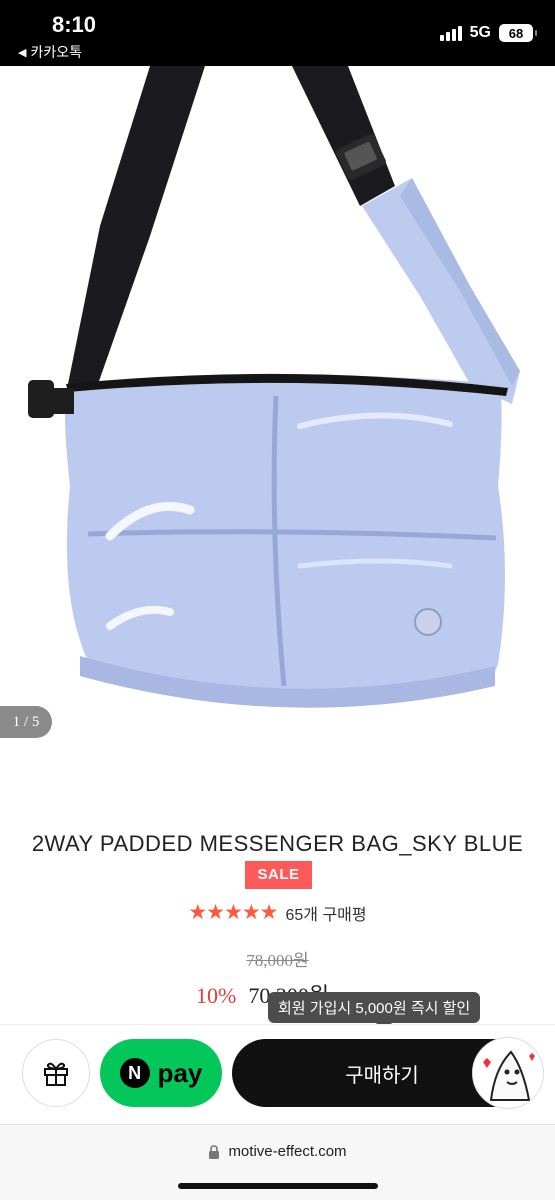  What do you see at coordinates (287, 1151) in the screenshot?
I see `url-text: motive-effect.com` at bounding box center [287, 1151].